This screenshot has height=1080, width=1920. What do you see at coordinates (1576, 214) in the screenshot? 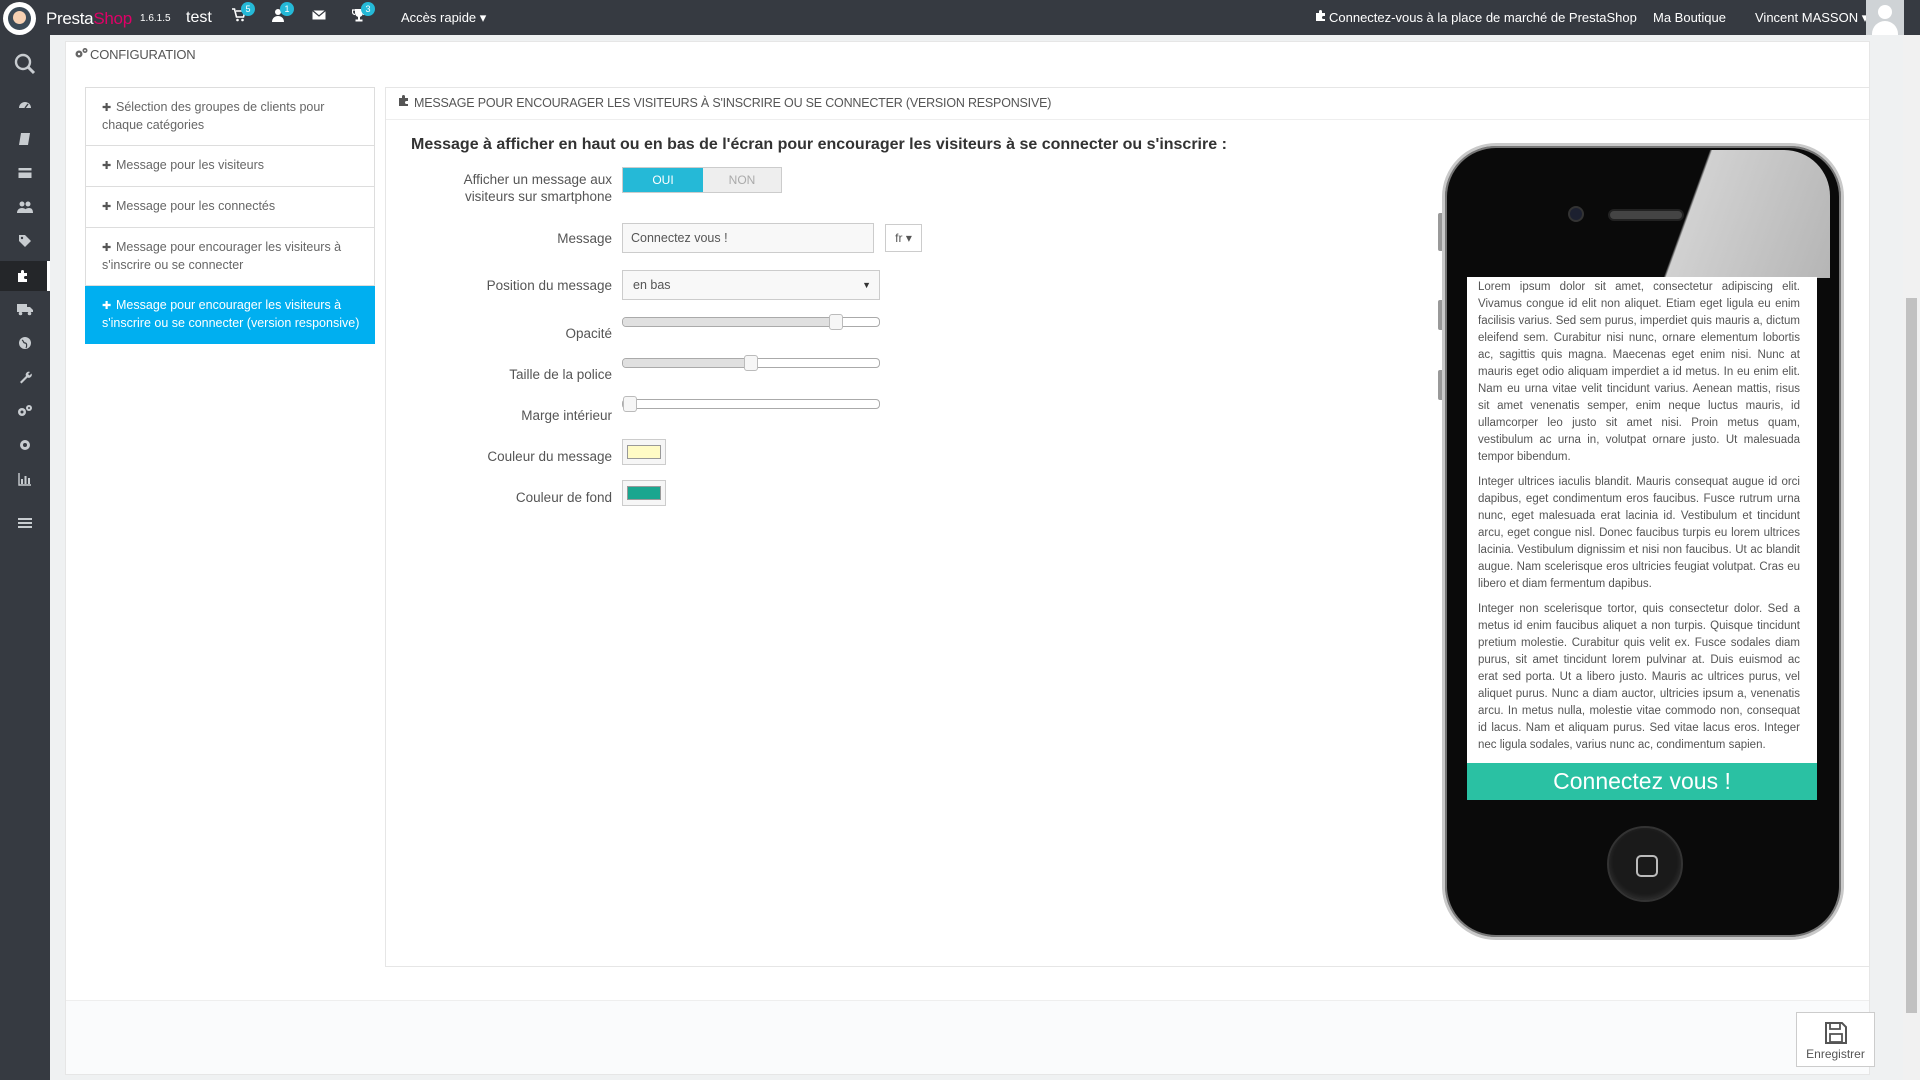
I see `phone-camera` at bounding box center [1576, 214].